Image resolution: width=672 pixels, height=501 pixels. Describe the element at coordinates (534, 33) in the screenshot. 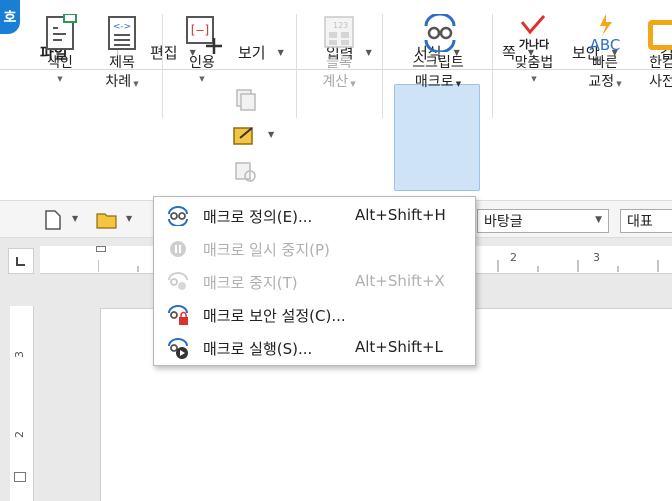

I see `spellcheck-icon: 가나다` at that location.